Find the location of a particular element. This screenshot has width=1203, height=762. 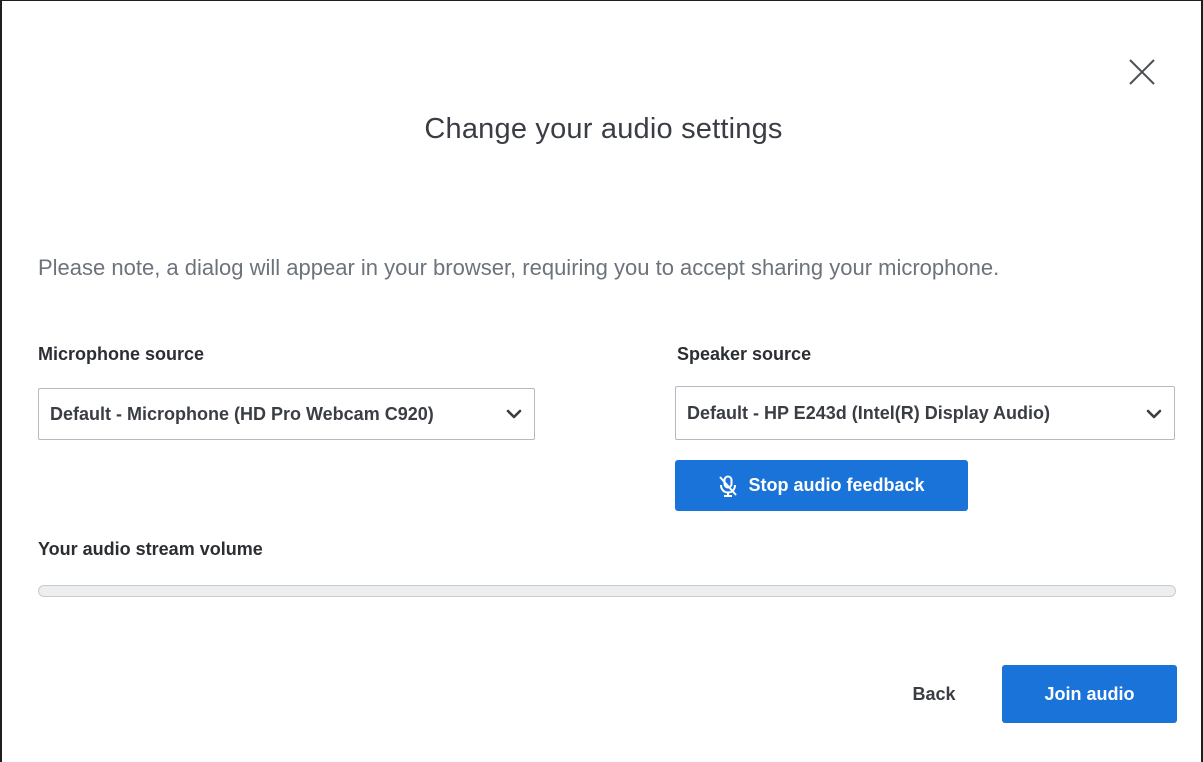

microphone-source-label: Microphone source is located at coordinates (121, 354).